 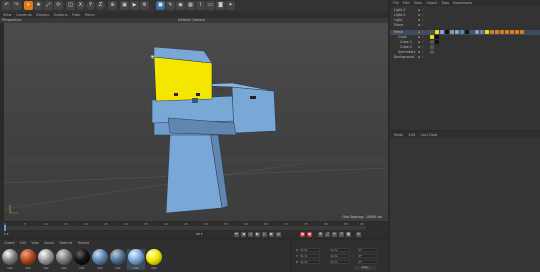 What do you see at coordinates (465, 57) in the screenshot?
I see `object-row: Background ▪ ✓` at bounding box center [465, 57].